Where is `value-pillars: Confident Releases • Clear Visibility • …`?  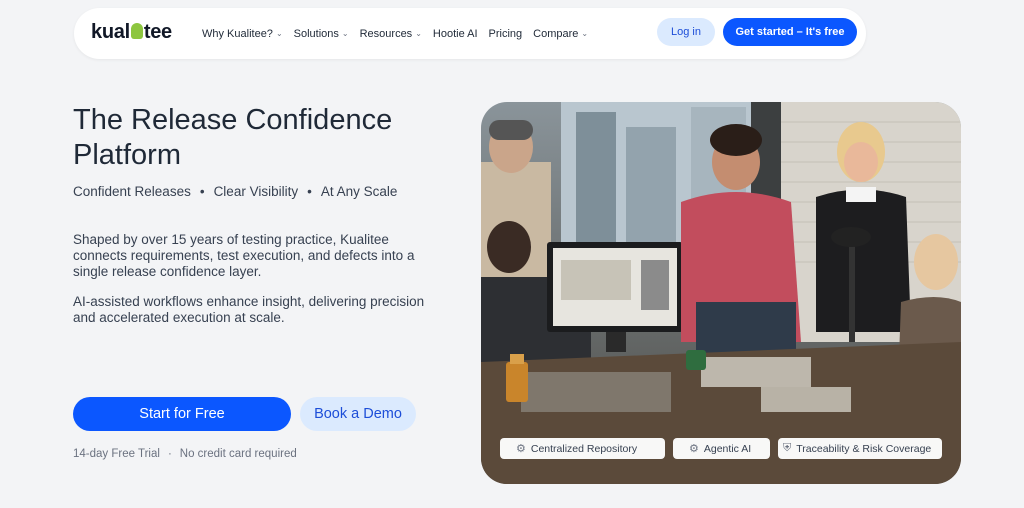 value-pillars: Confident Releases • Clear Visibility • … is located at coordinates (235, 191).